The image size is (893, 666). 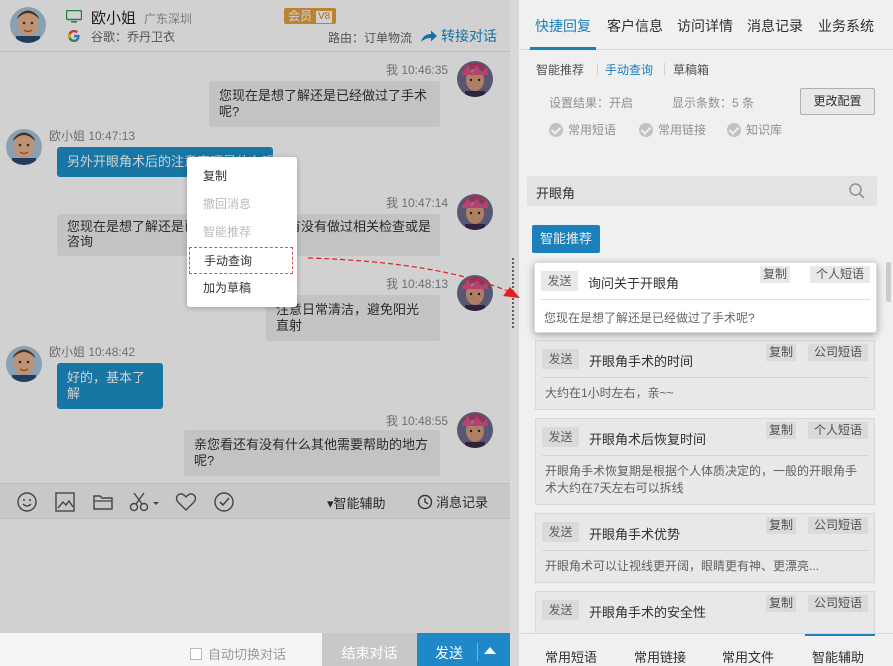 What do you see at coordinates (449, 653) in the screenshot?
I see `send-label: 发送` at bounding box center [449, 653].